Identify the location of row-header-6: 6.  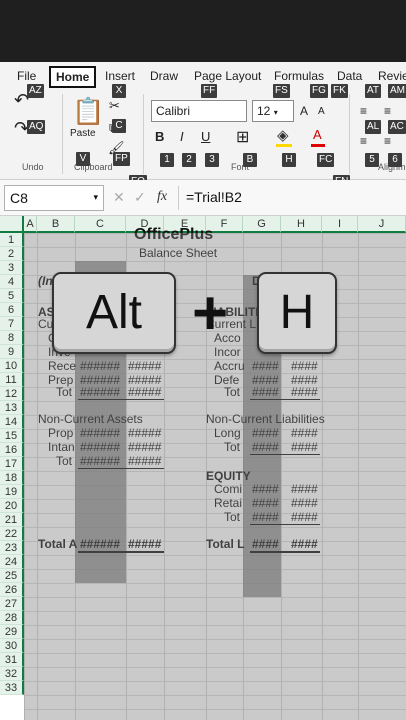
(12, 310).